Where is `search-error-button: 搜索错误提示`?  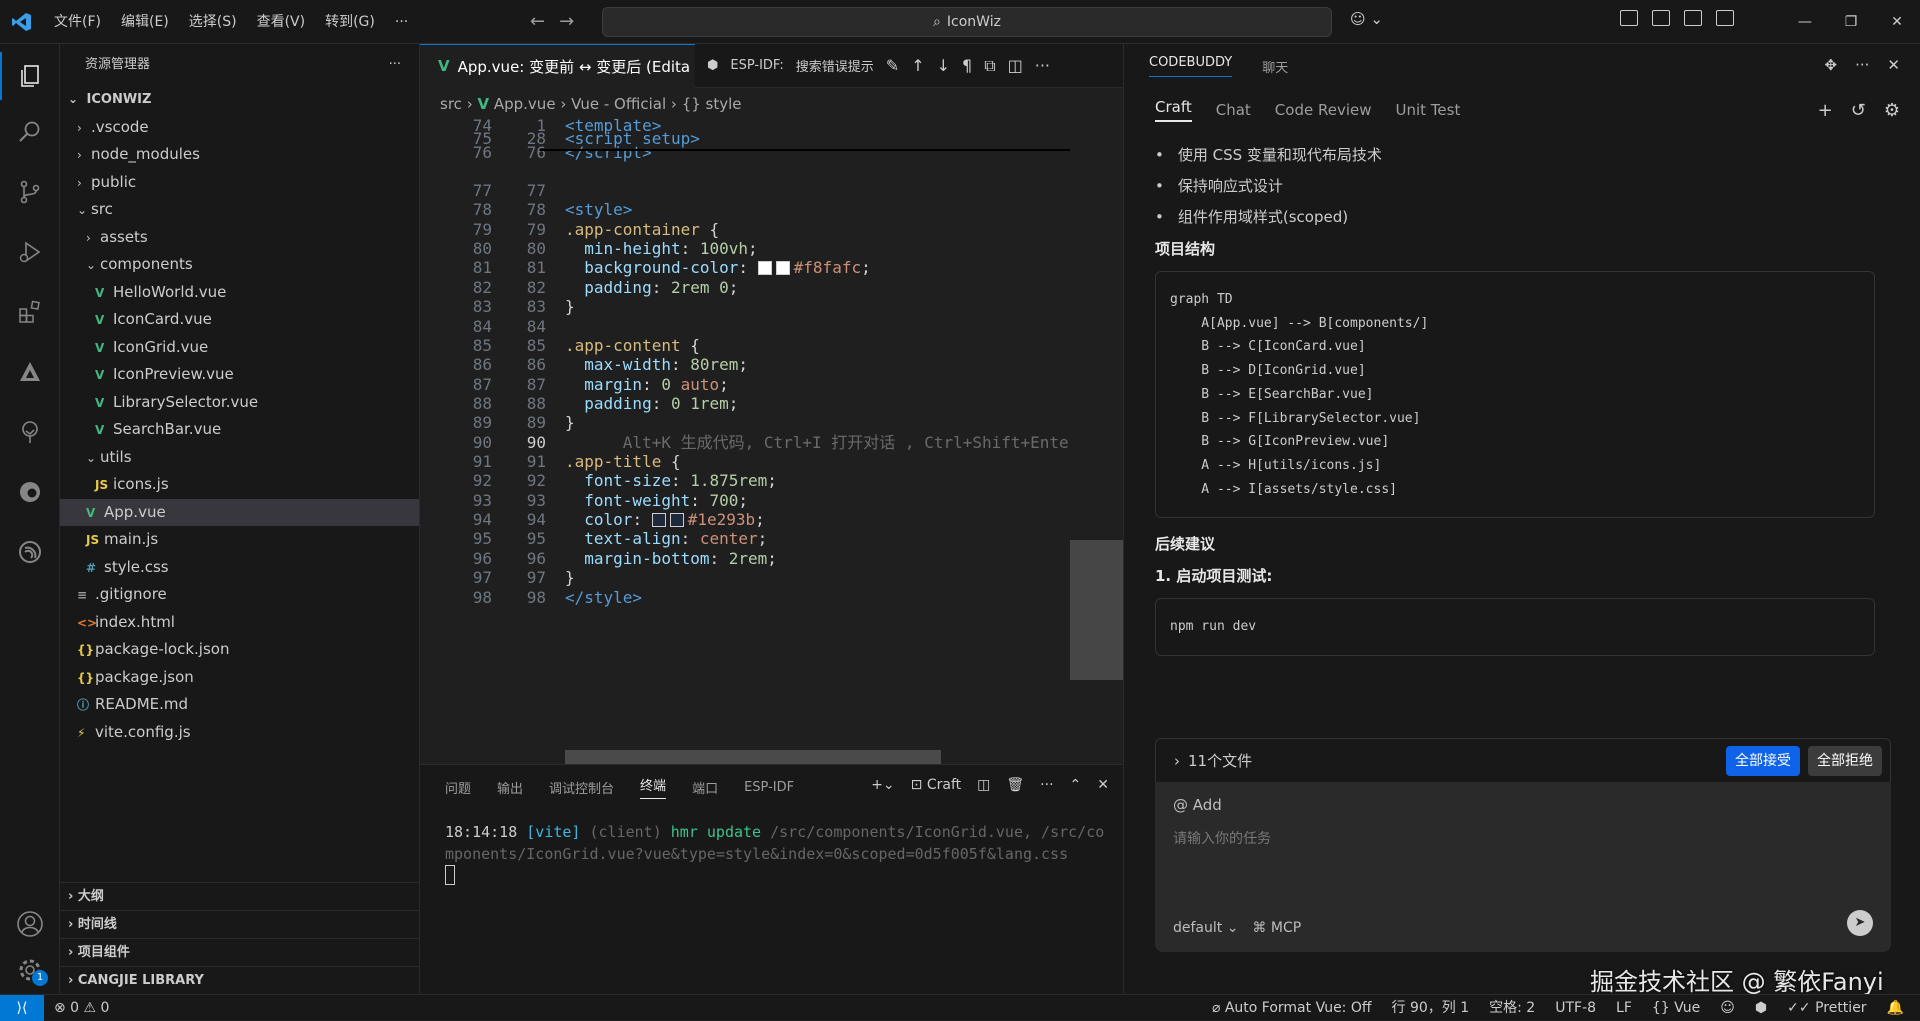 search-error-button: 搜索错误提示 is located at coordinates (835, 65).